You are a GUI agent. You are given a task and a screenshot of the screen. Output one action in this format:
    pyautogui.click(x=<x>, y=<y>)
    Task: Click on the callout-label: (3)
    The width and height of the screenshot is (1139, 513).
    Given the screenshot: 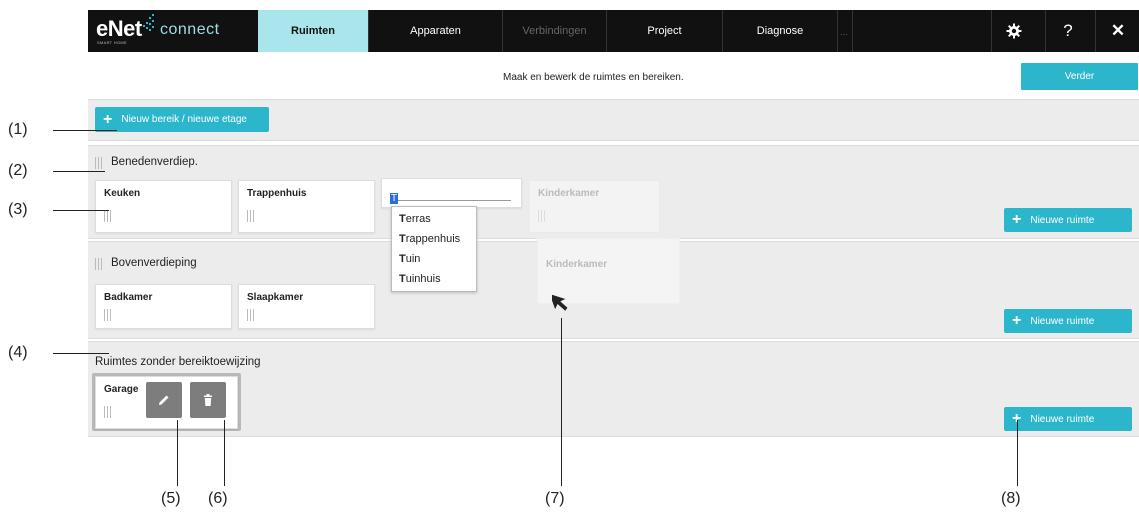 What is the action you would take?
    pyautogui.click(x=18, y=209)
    